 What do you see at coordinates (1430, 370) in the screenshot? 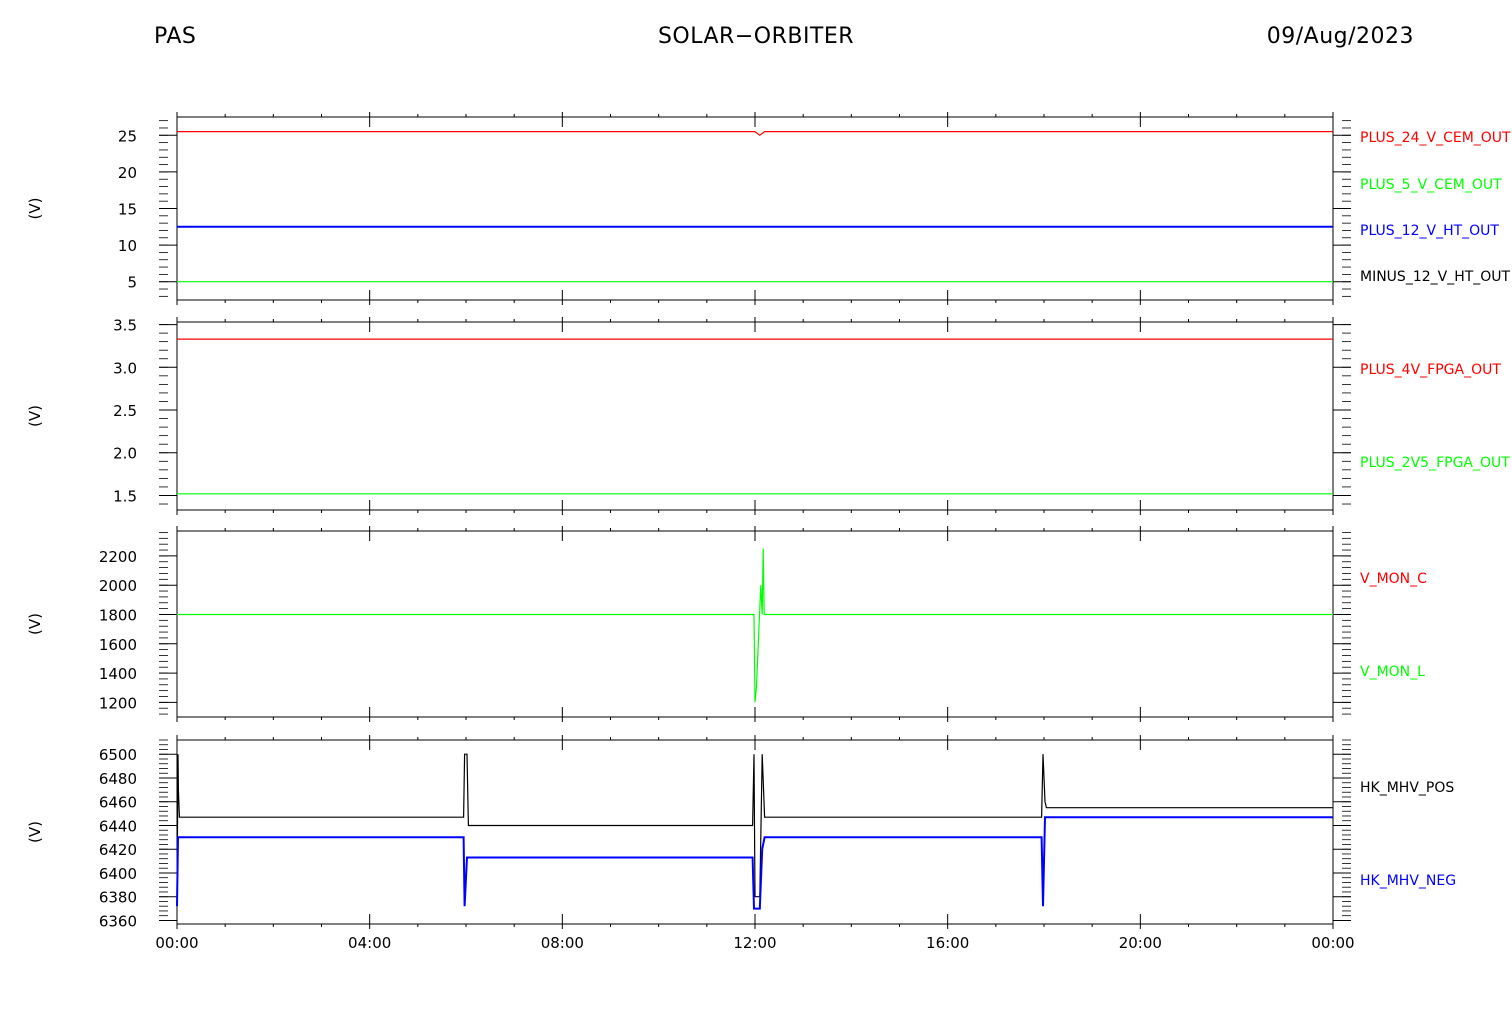
I see `legend-plus-4v-fpga-out: PLUS_4V_FPGA_OUT` at bounding box center [1430, 370].